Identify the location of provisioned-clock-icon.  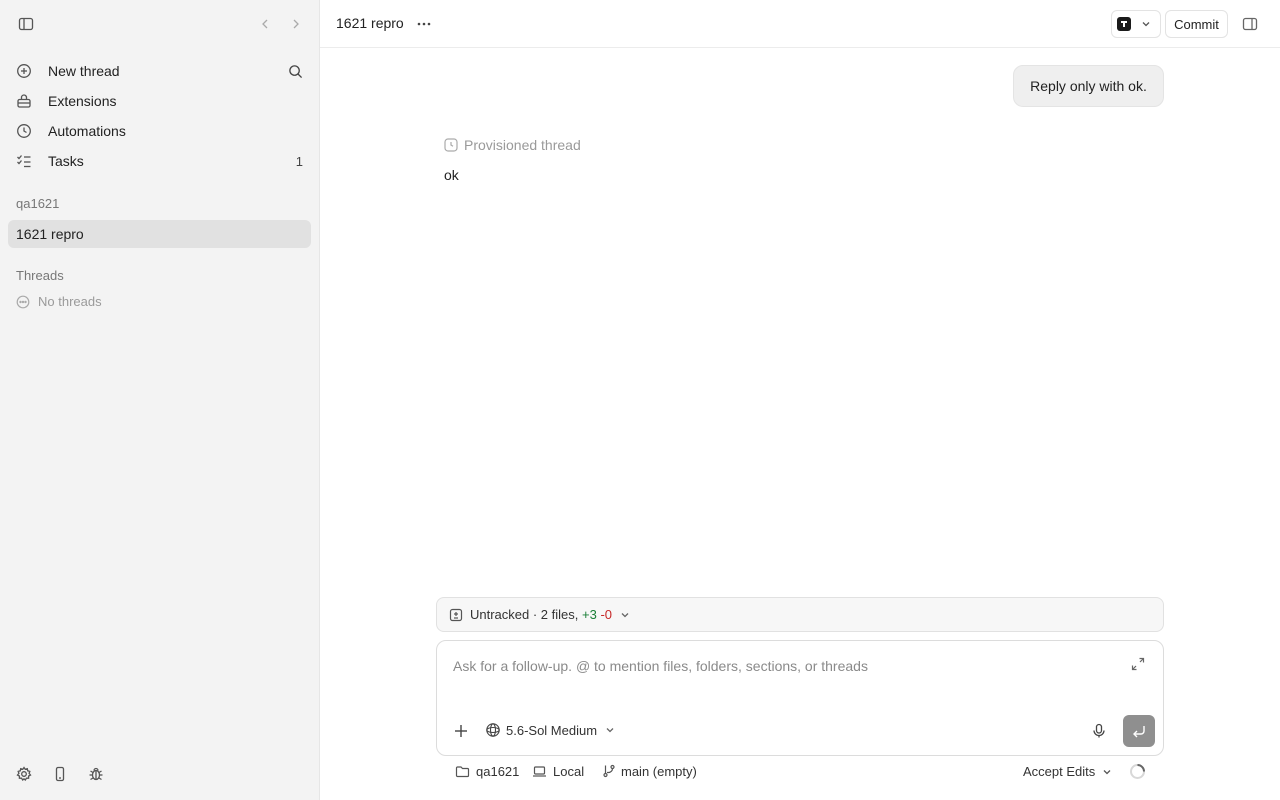
(451, 145).